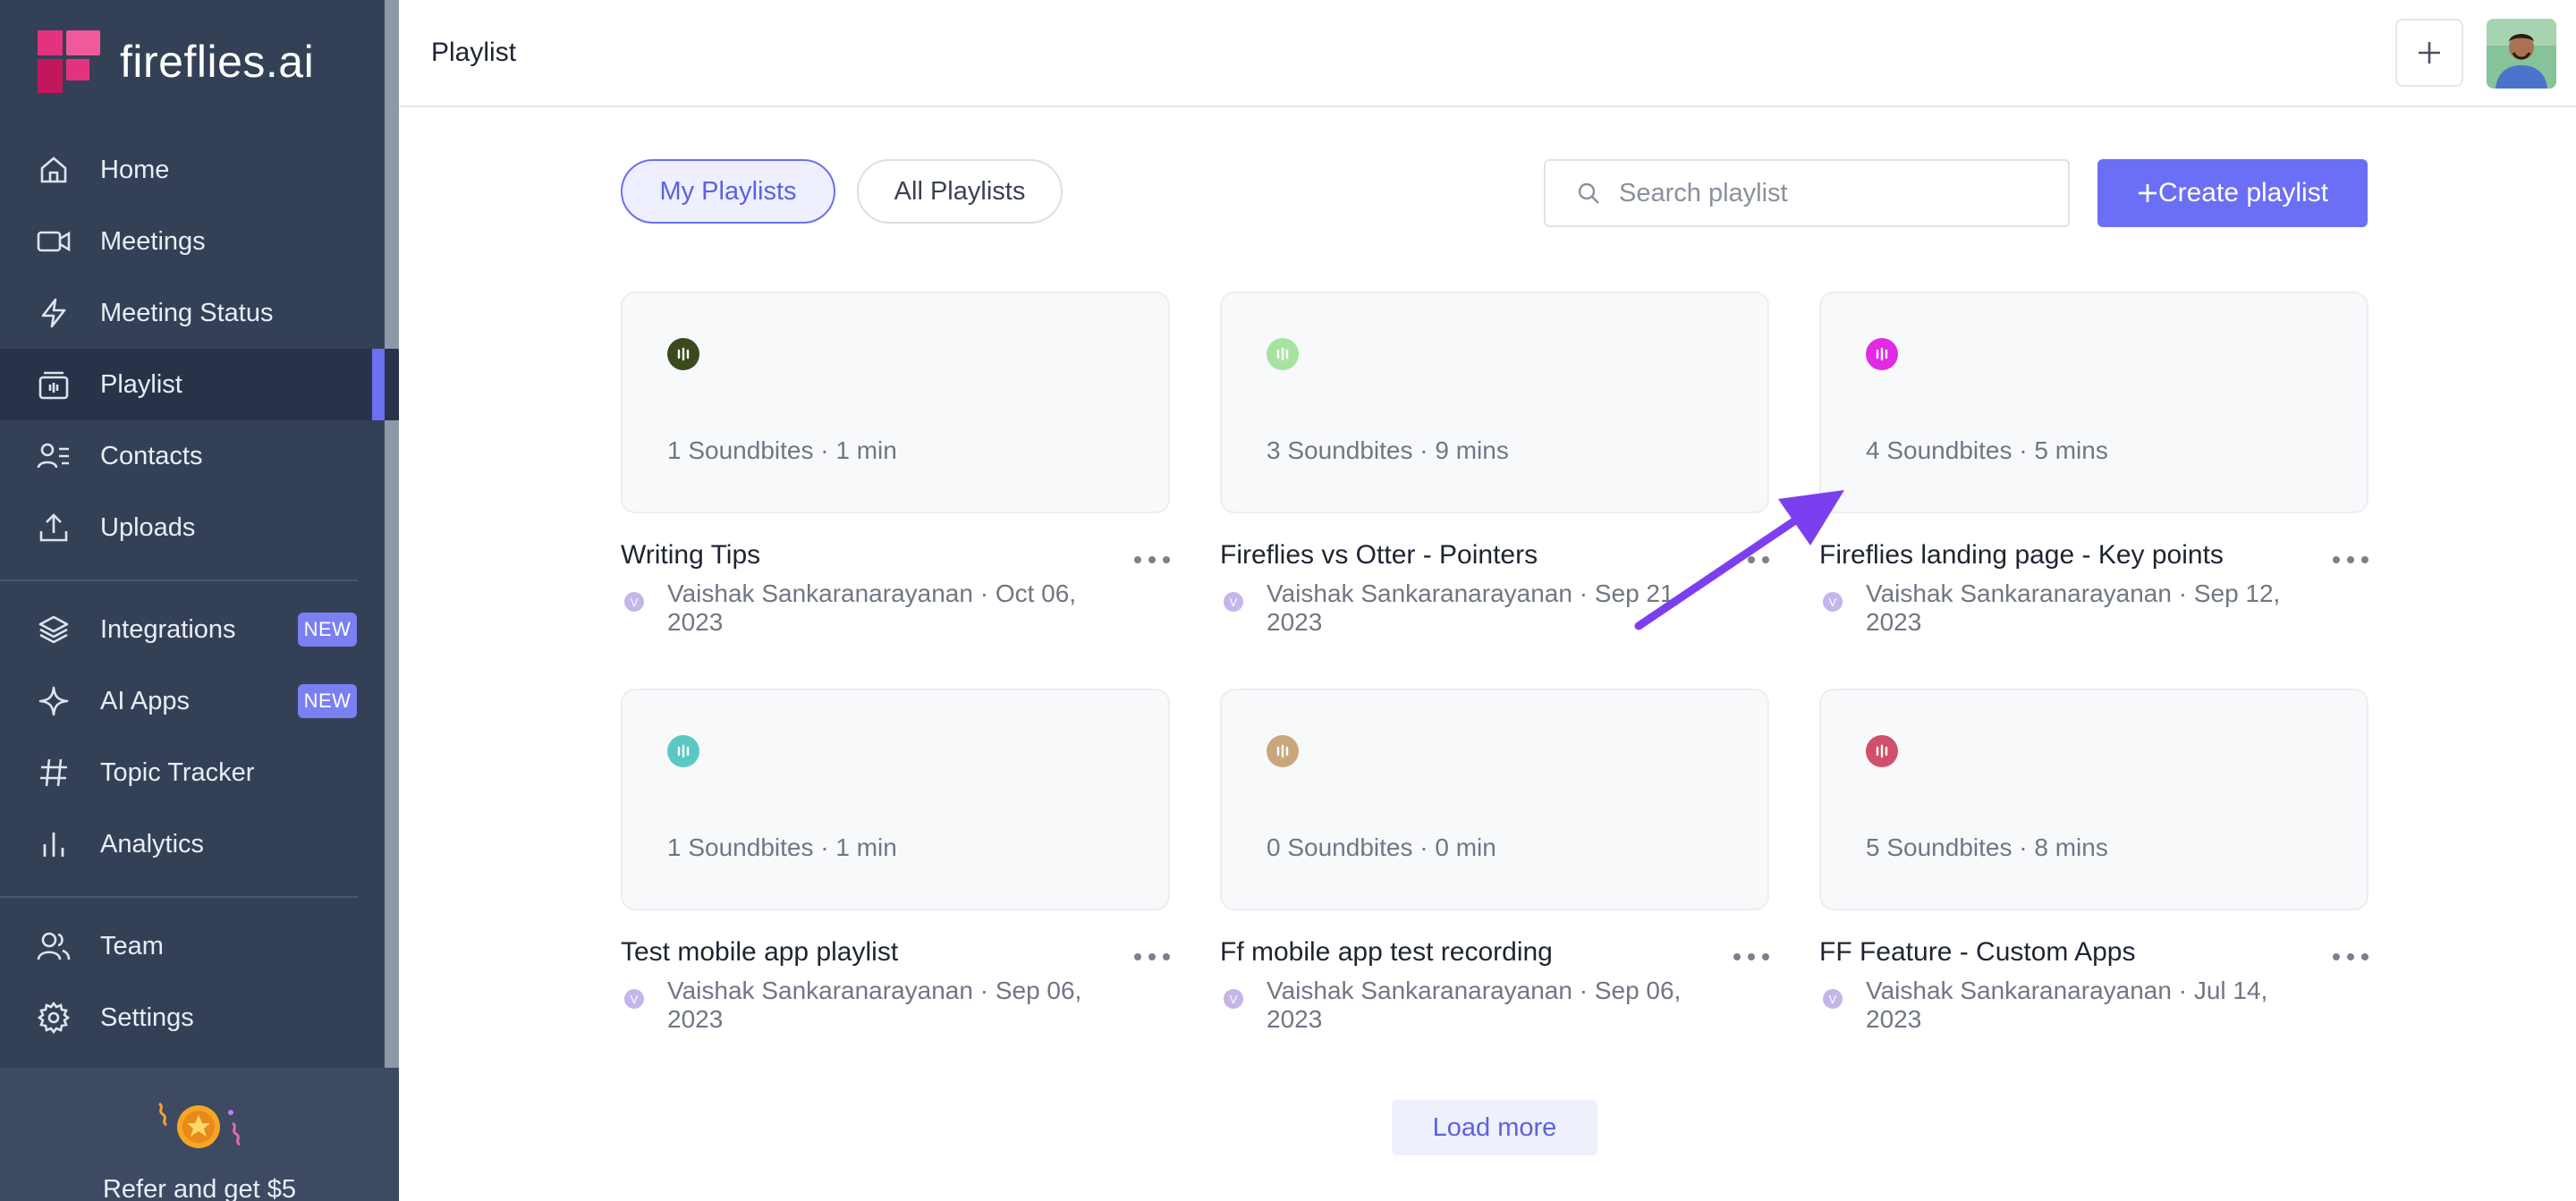  I want to click on sidebar-item-analytics: Analytics, so click(199, 844).